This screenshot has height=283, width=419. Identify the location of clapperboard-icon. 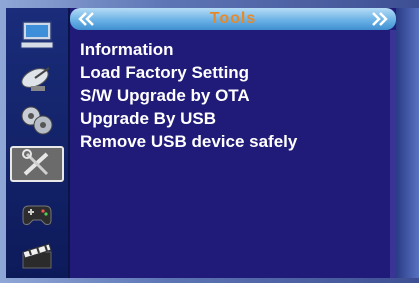
(37, 256).